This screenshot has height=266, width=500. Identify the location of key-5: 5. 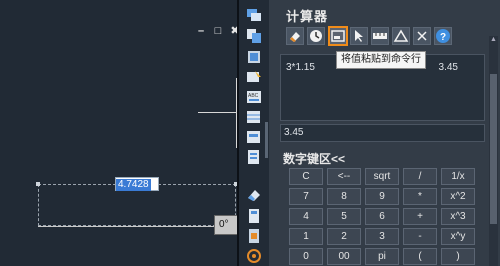
(344, 216).